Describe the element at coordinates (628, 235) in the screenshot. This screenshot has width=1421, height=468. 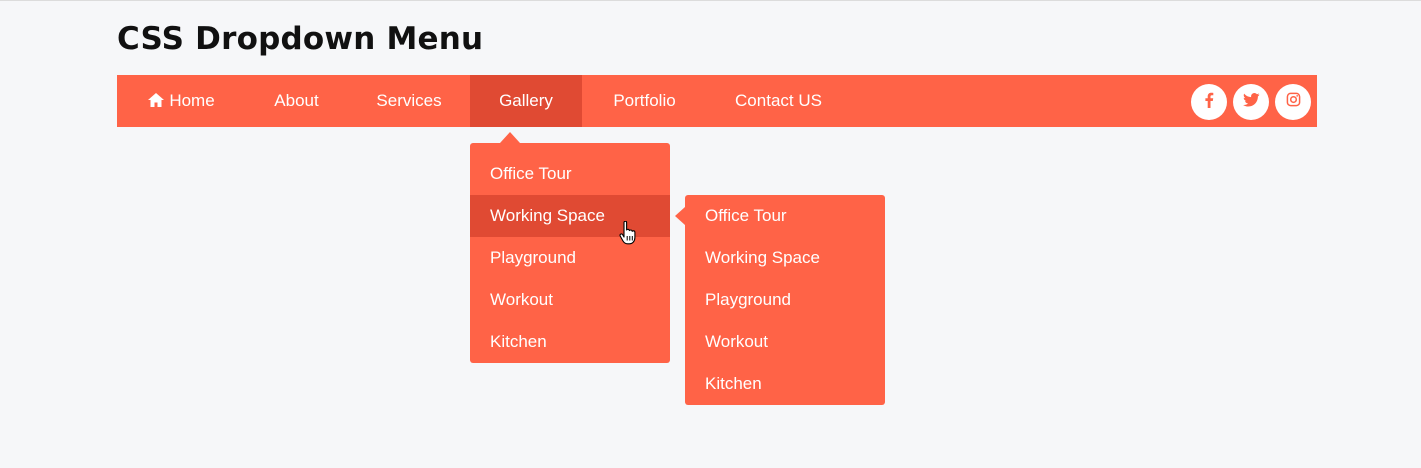
I see `hand-cursor-icon` at that location.